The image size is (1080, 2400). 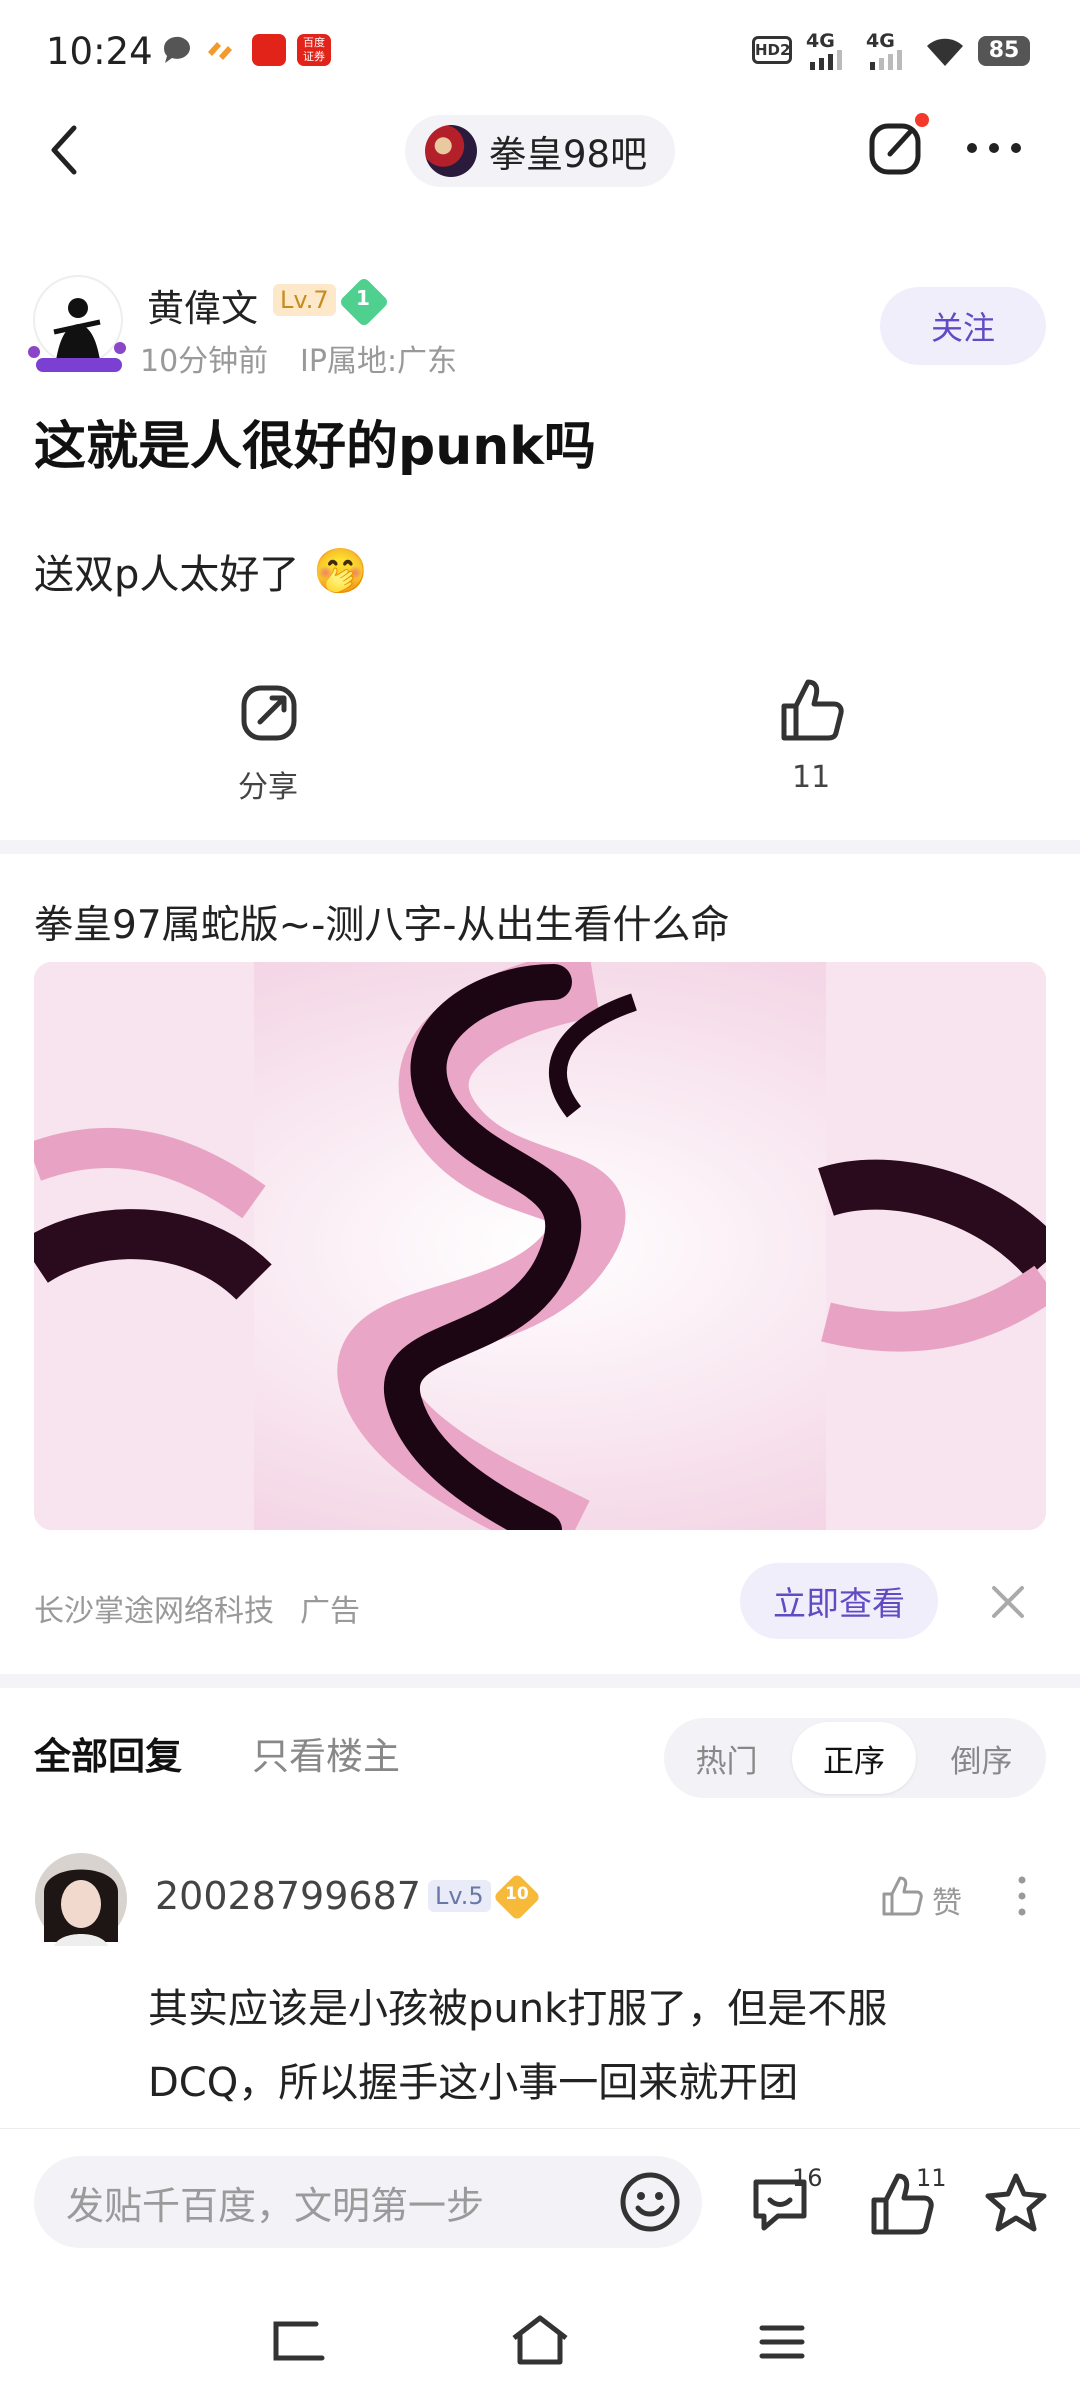 What do you see at coordinates (202, 305) in the screenshot?
I see `author-name: 黄偉文` at bounding box center [202, 305].